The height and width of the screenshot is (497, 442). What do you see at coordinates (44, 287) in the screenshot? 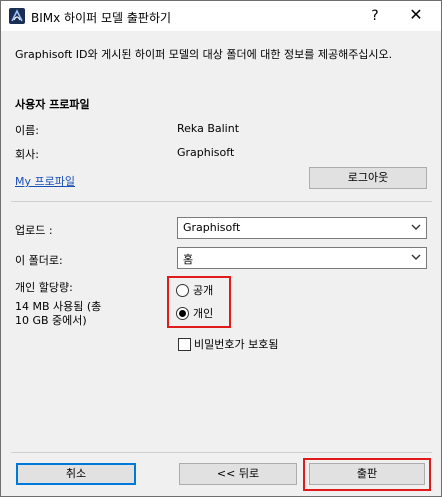
I see `quota-label: 개인 할당량:` at bounding box center [44, 287].